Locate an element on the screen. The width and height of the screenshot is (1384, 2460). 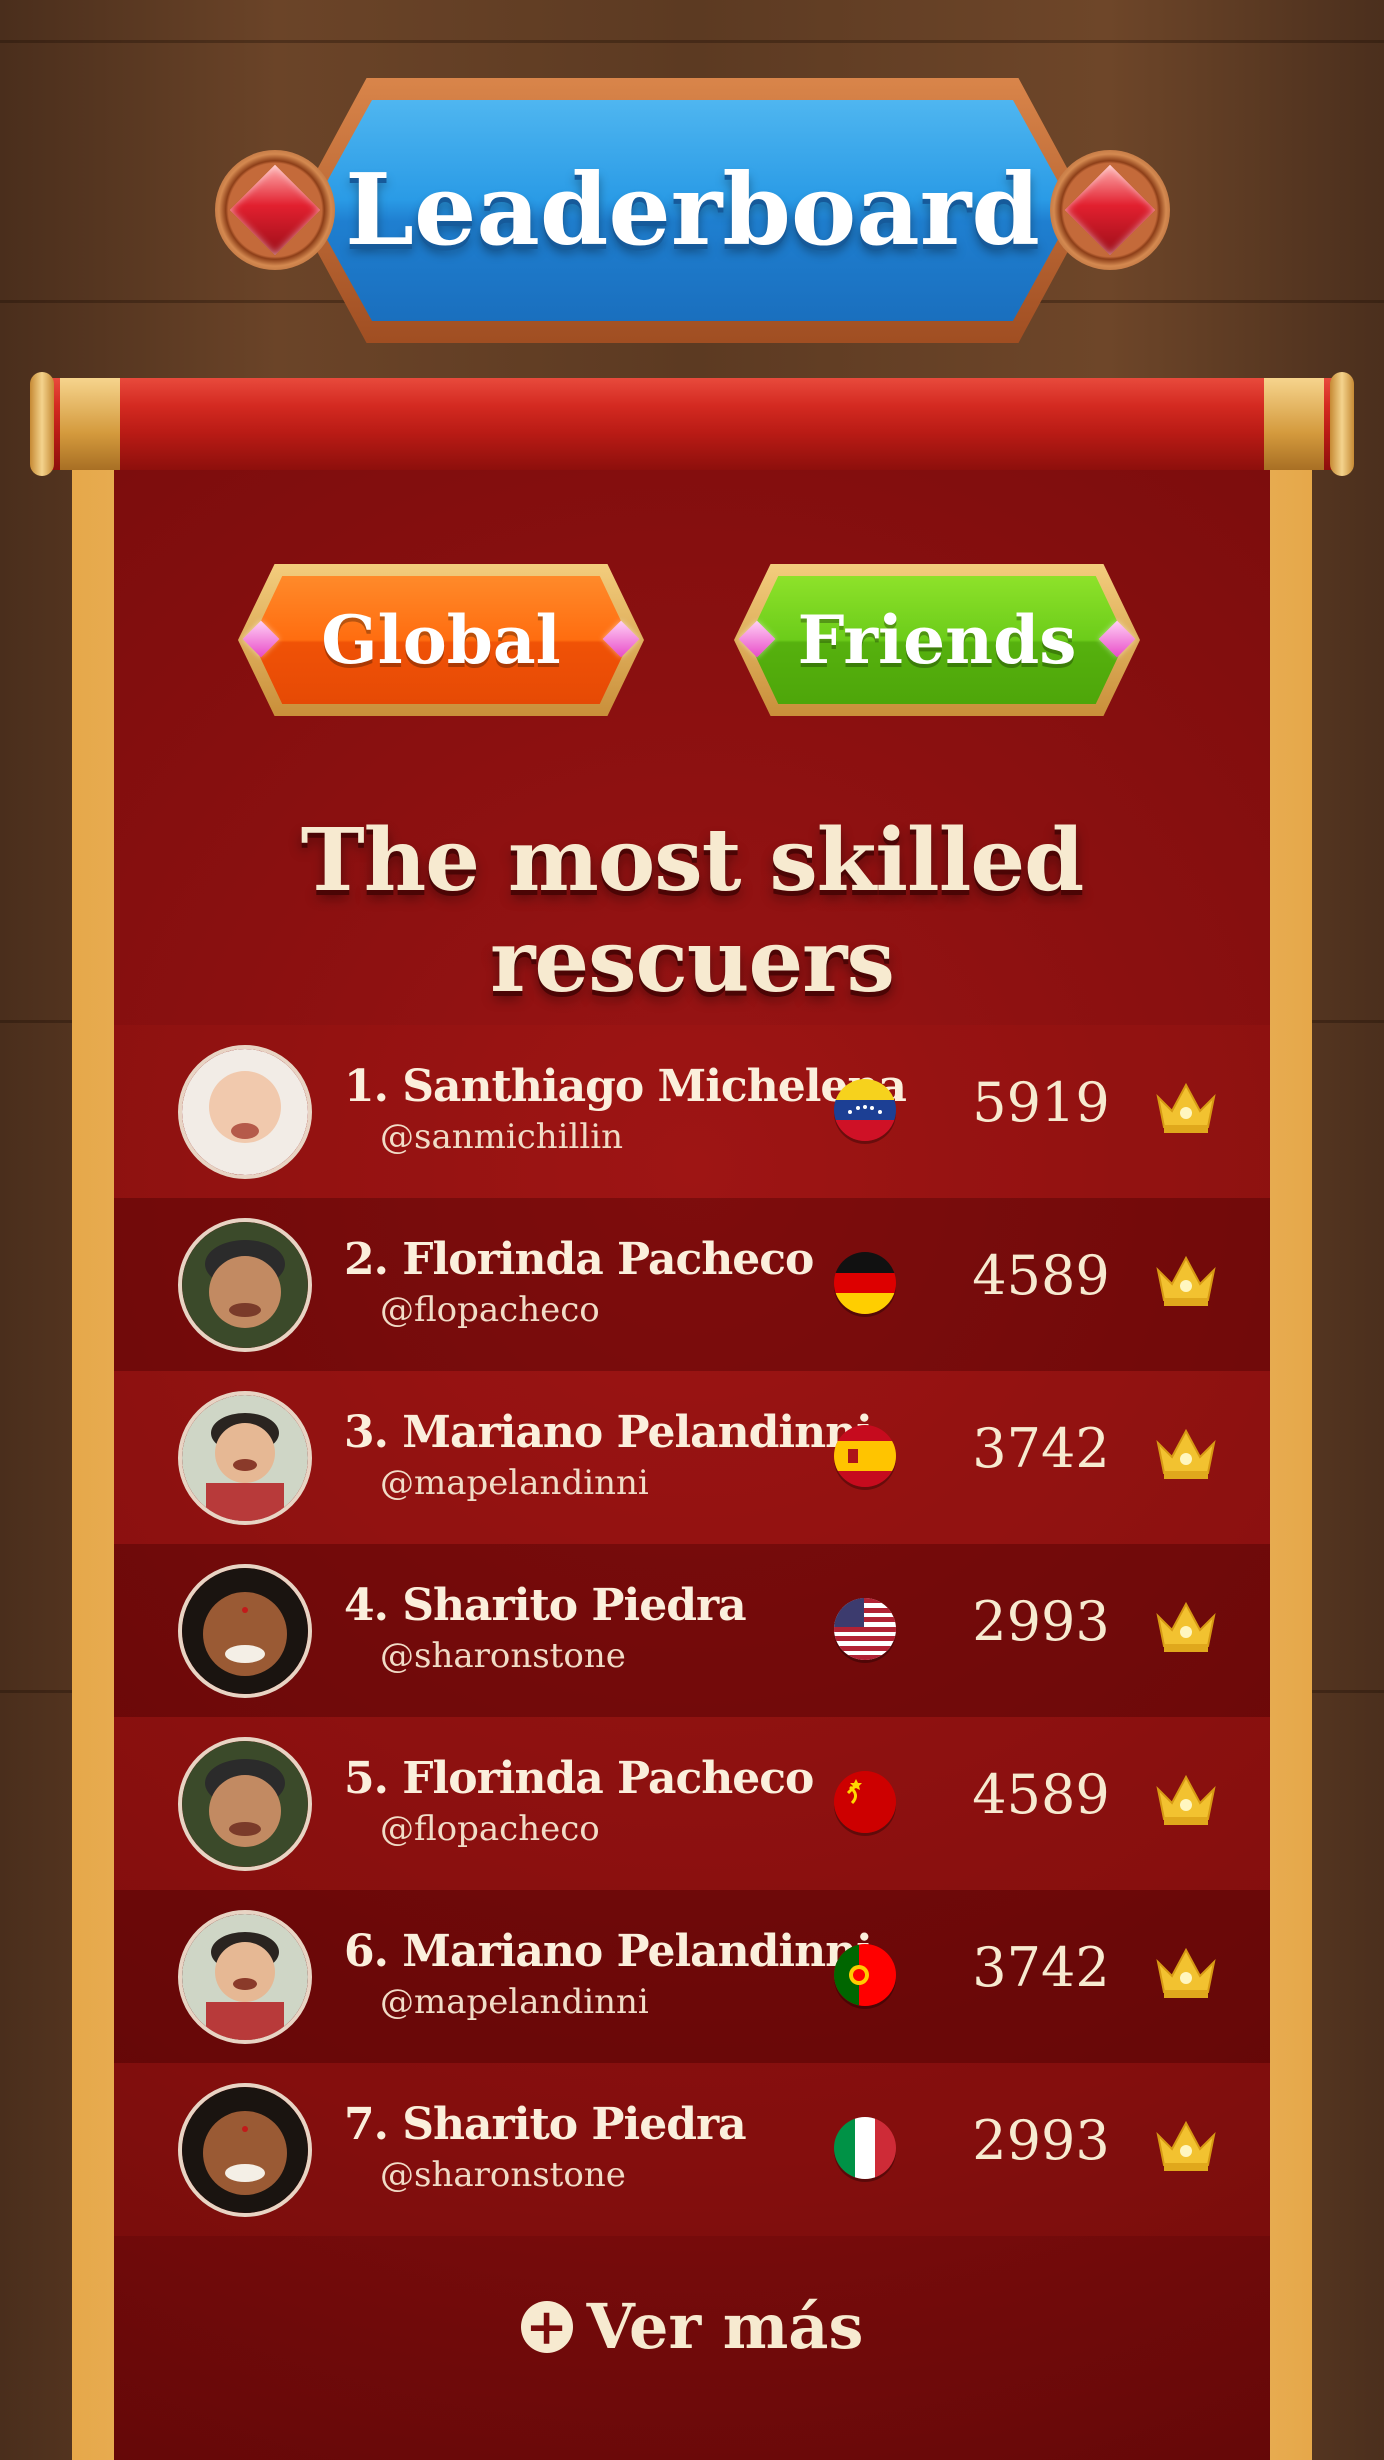
flag-usa-icon is located at coordinates (865, 1629).